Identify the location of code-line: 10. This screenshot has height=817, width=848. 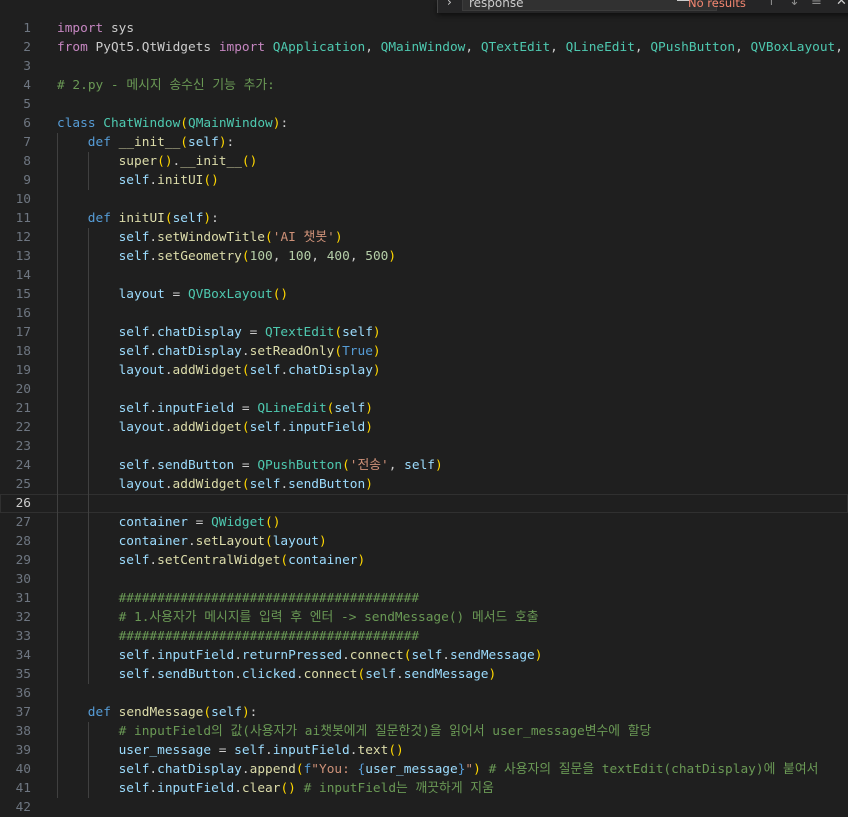
(424, 199).